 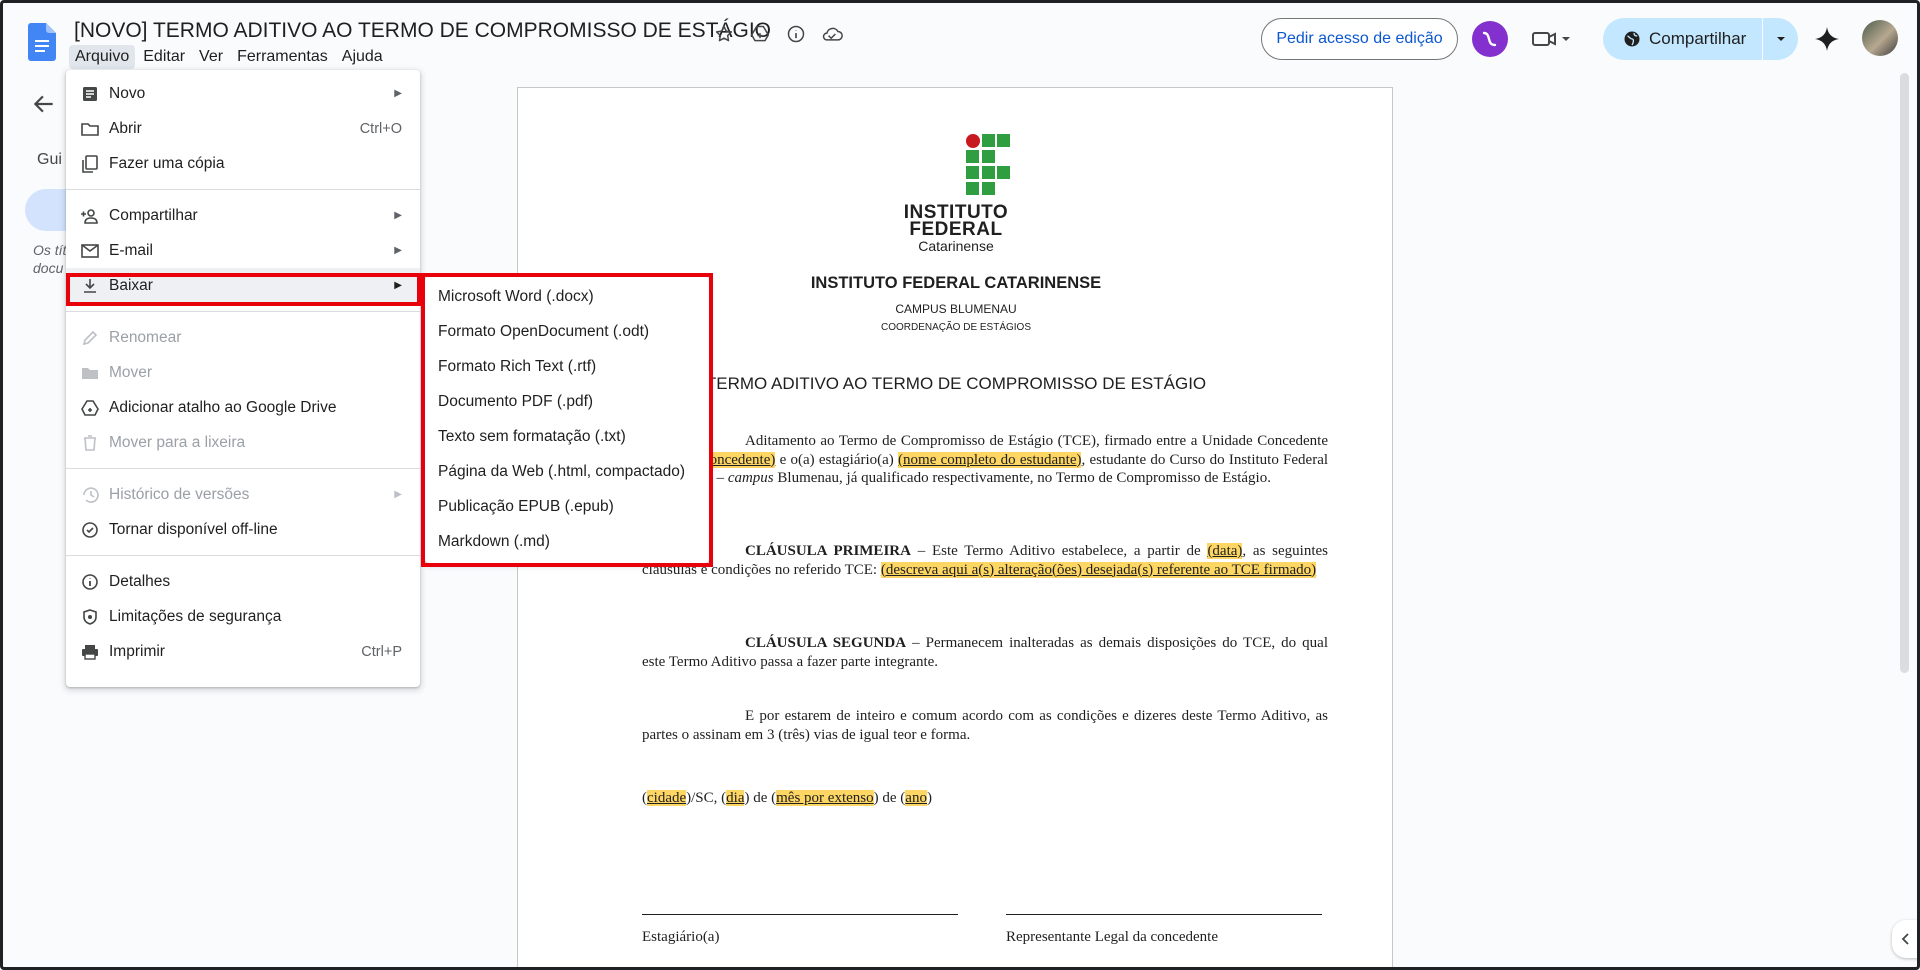 What do you see at coordinates (90, 94) in the screenshot?
I see `doc-icon` at bounding box center [90, 94].